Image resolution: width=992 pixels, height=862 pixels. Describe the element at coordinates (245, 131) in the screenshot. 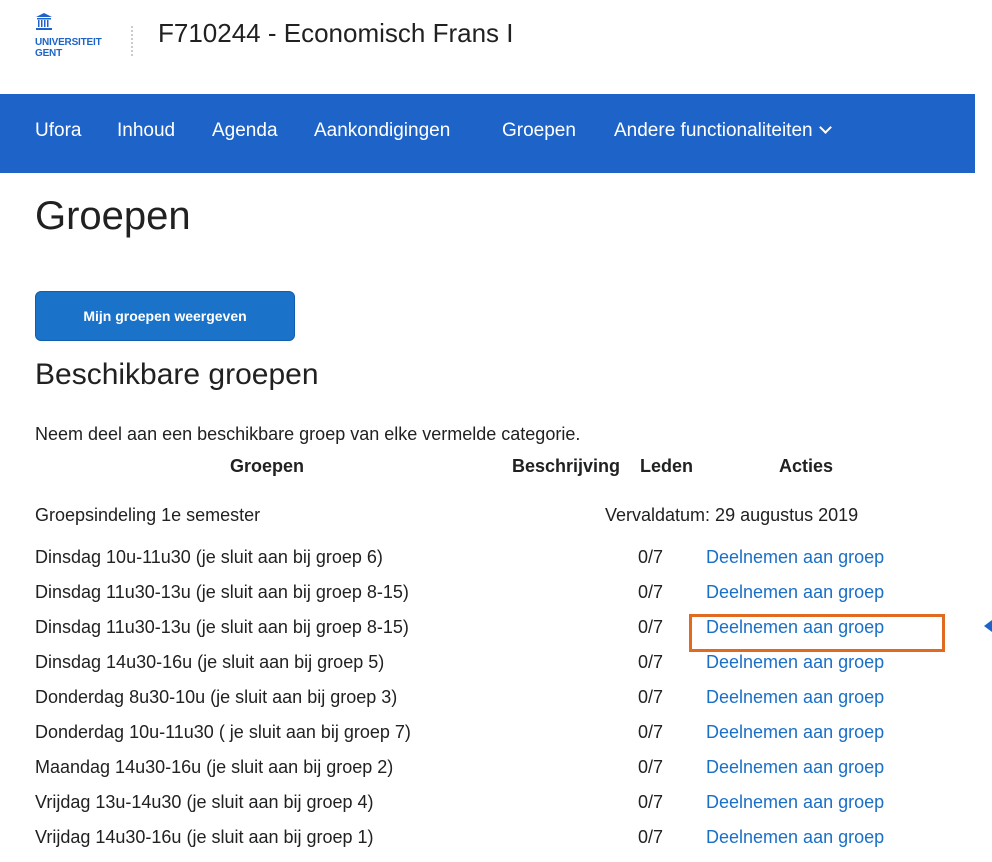

I see `nav-agenda: Agenda` at that location.